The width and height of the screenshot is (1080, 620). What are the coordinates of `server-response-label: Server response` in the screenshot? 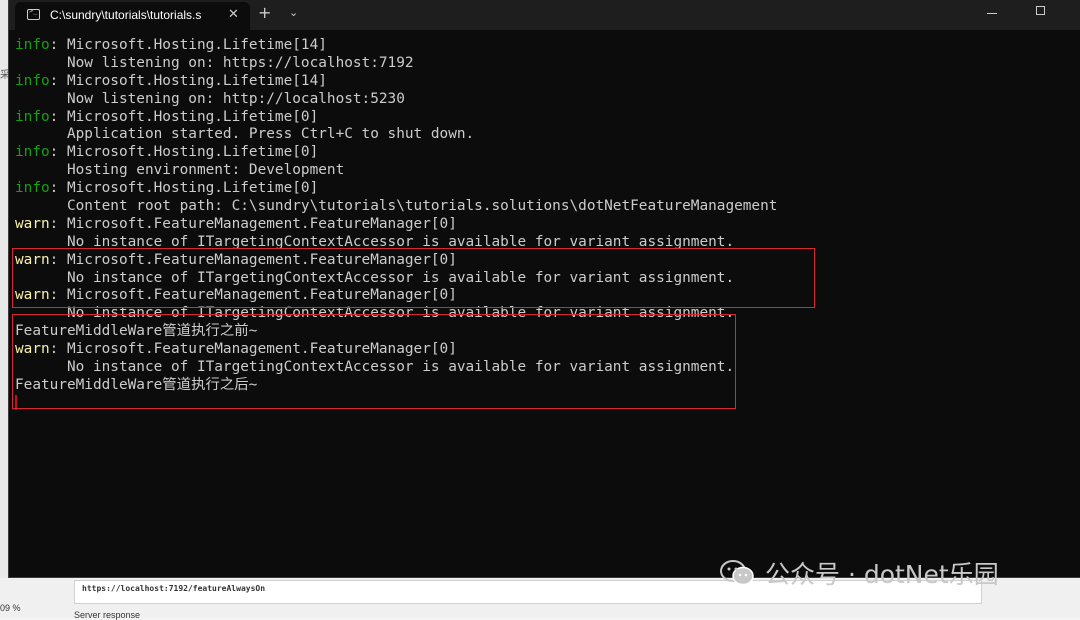 It's located at (107, 615).